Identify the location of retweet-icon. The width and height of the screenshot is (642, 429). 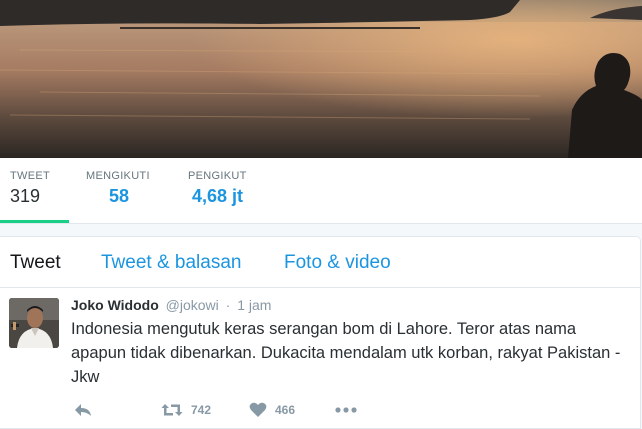
(172, 410).